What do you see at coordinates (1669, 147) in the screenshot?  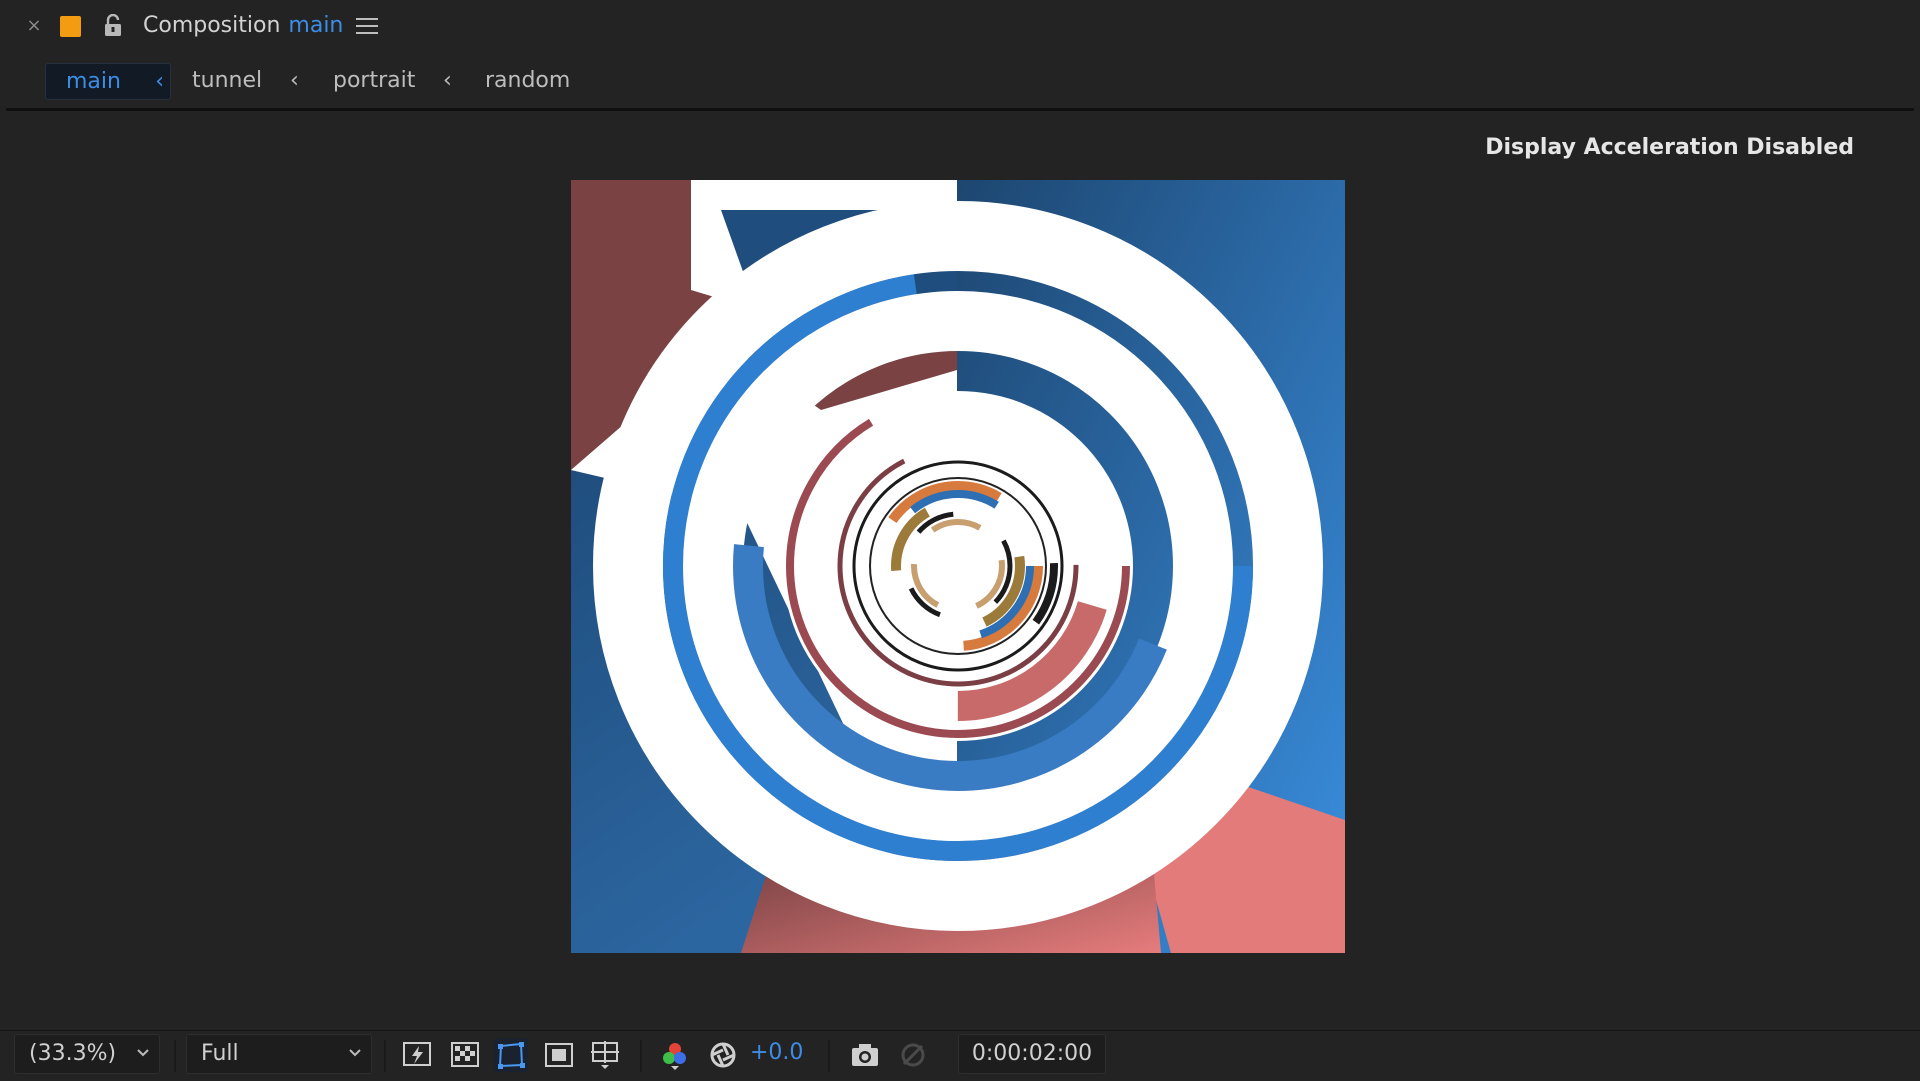 I see `display-acceleration-notice: Display Acceleration Disabled` at bounding box center [1669, 147].